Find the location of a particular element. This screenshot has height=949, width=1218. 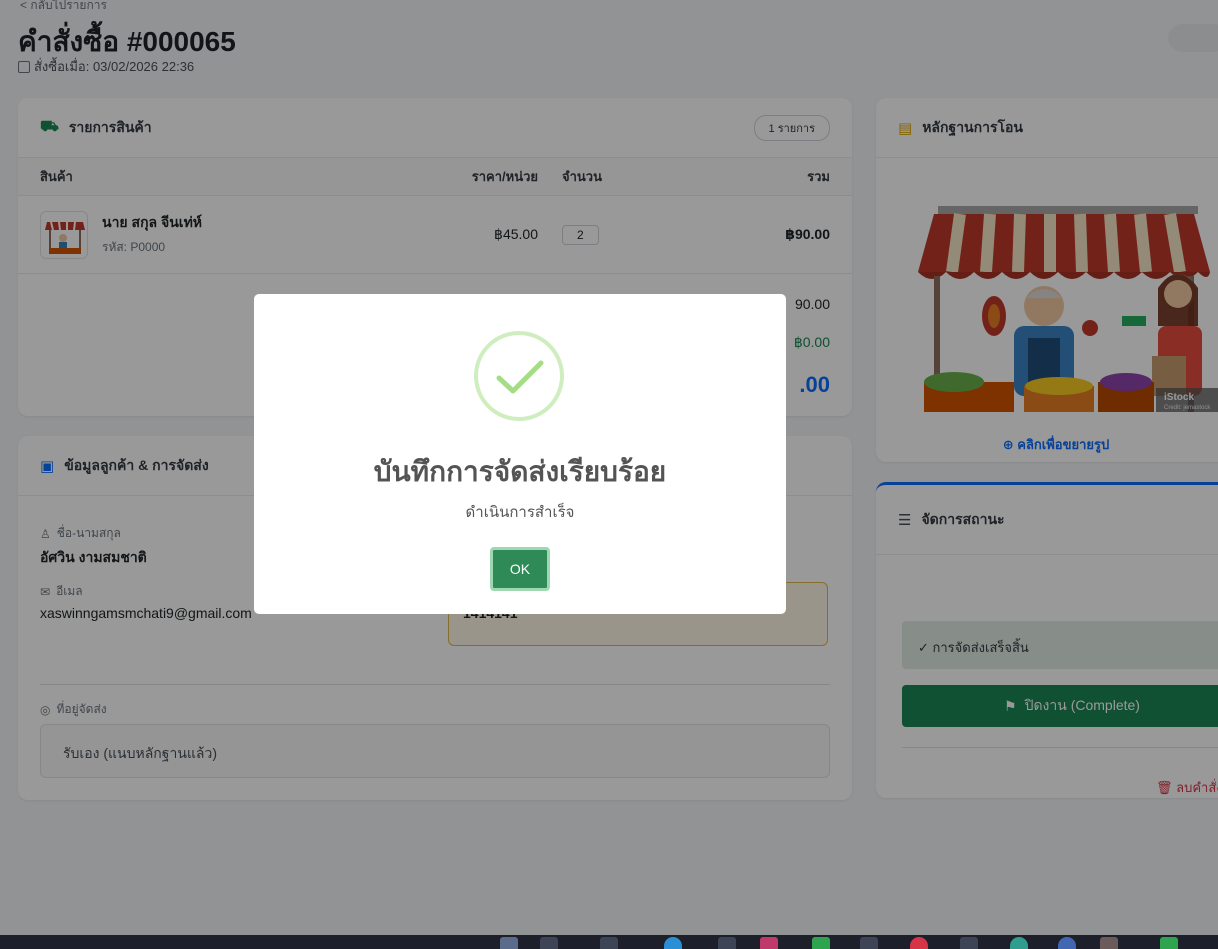

os-taskbar is located at coordinates (609, 942).